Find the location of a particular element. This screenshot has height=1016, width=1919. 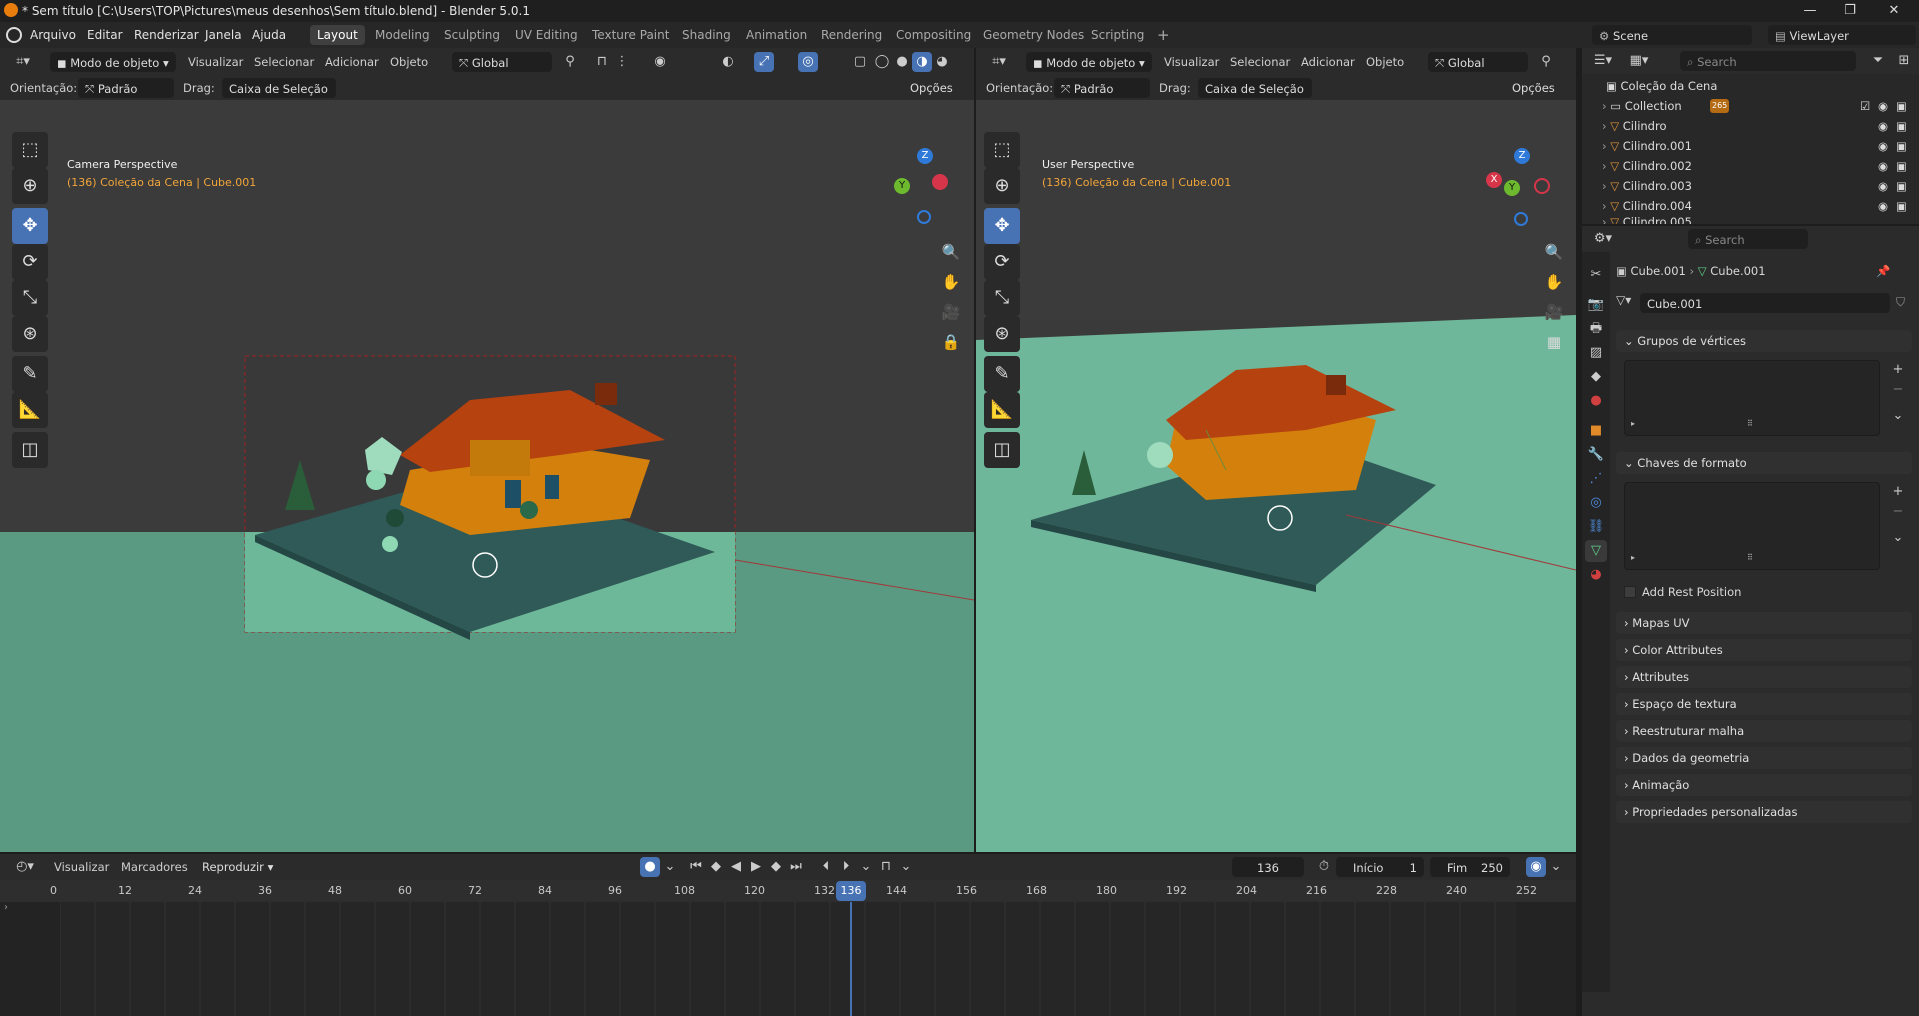

stopwatch-icon: ⏱ is located at coordinates (1324, 867).